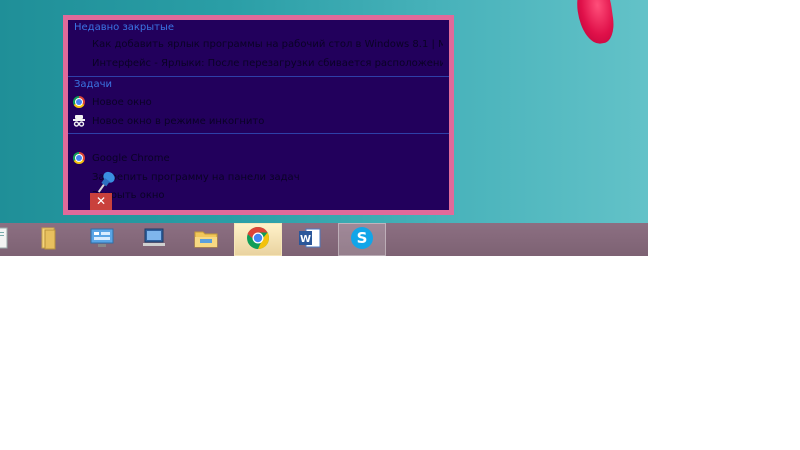 This screenshot has width=800, height=450. I want to click on folder-library-icon, so click(49, 240).